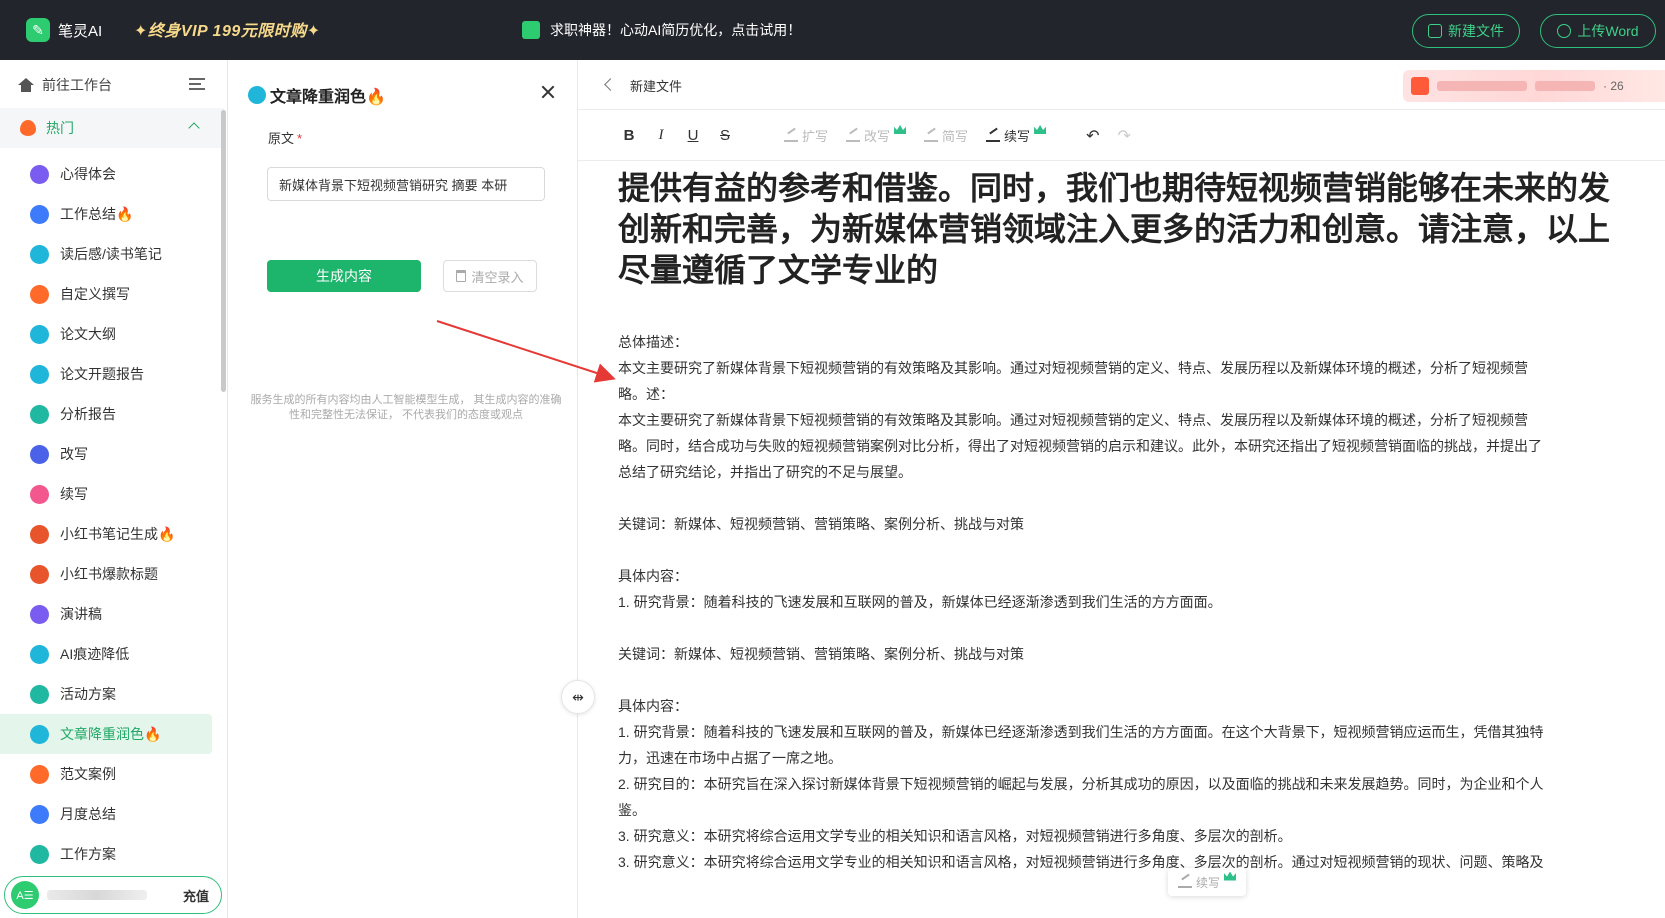 The width and height of the screenshot is (1665, 918). What do you see at coordinates (112, 774) in the screenshot?
I see `sidebar-item: 范文案例` at bounding box center [112, 774].